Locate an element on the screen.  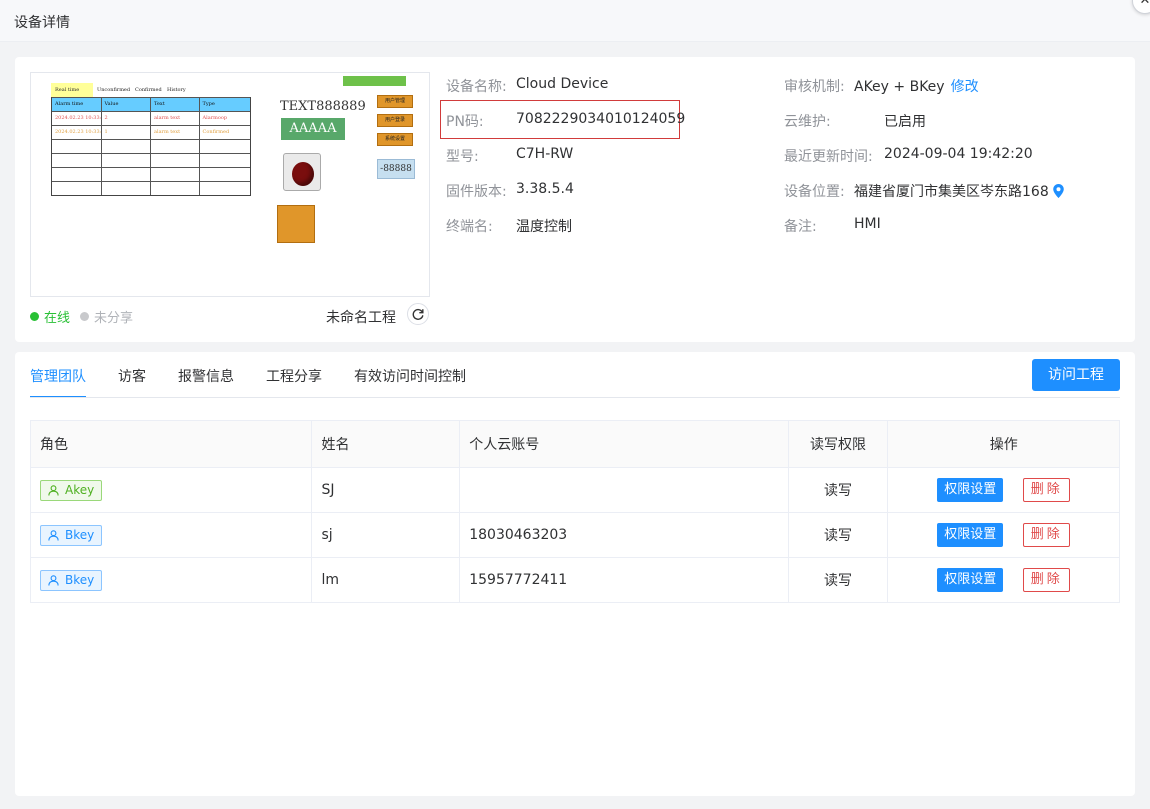
pn-value: 708222903401012405​9 is located at coordinates (601, 119).